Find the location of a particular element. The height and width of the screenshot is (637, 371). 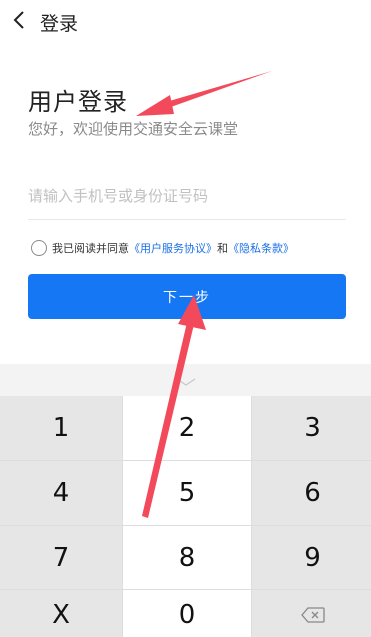

key-9: 9 is located at coordinates (311, 557).